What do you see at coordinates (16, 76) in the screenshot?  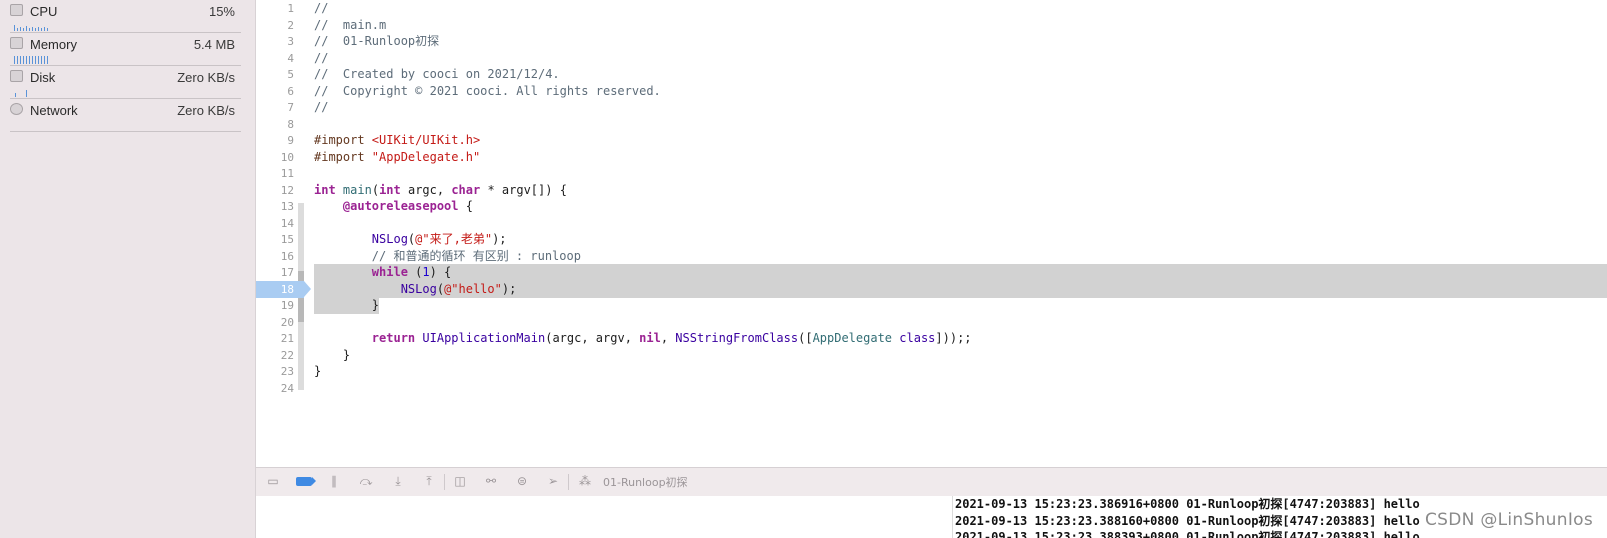 I see `disk-icon` at bounding box center [16, 76].